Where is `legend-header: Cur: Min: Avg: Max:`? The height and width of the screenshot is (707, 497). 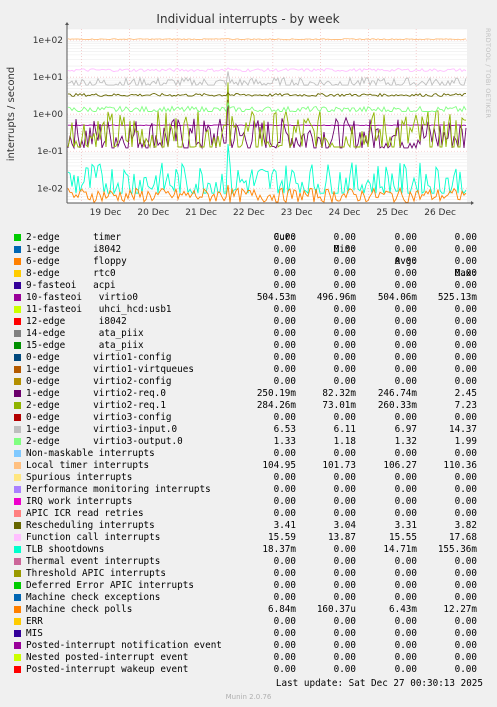 legend-header: Cur: Min: Avg: Max: is located at coordinates (248, 249).